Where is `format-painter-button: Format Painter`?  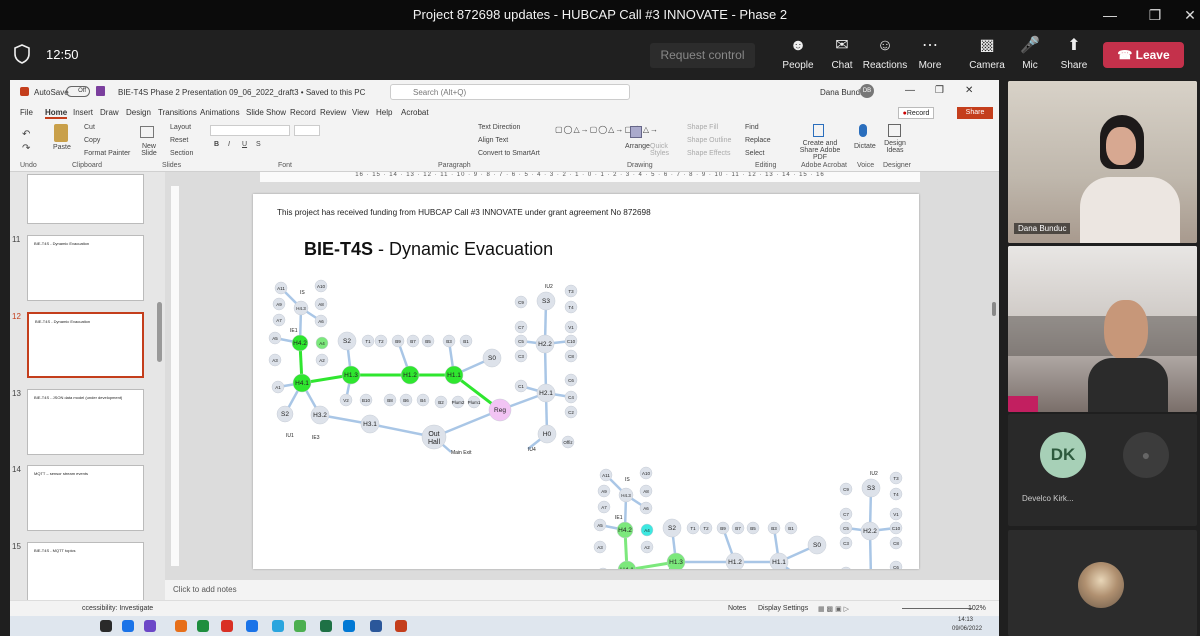
format-painter-button: Format Painter is located at coordinates (107, 153).